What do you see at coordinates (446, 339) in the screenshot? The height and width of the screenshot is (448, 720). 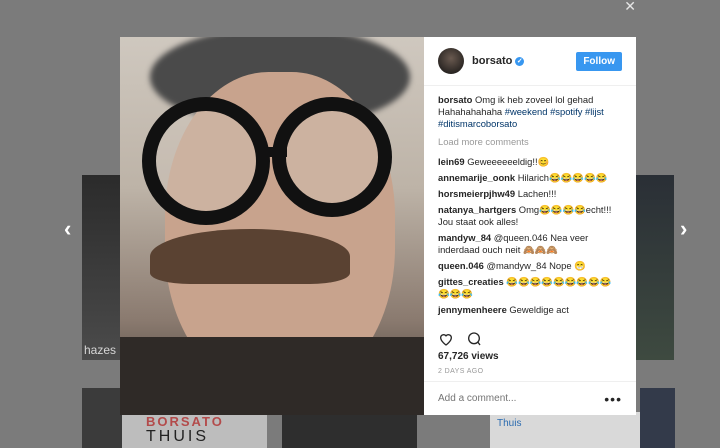 I see `heart-icon` at bounding box center [446, 339].